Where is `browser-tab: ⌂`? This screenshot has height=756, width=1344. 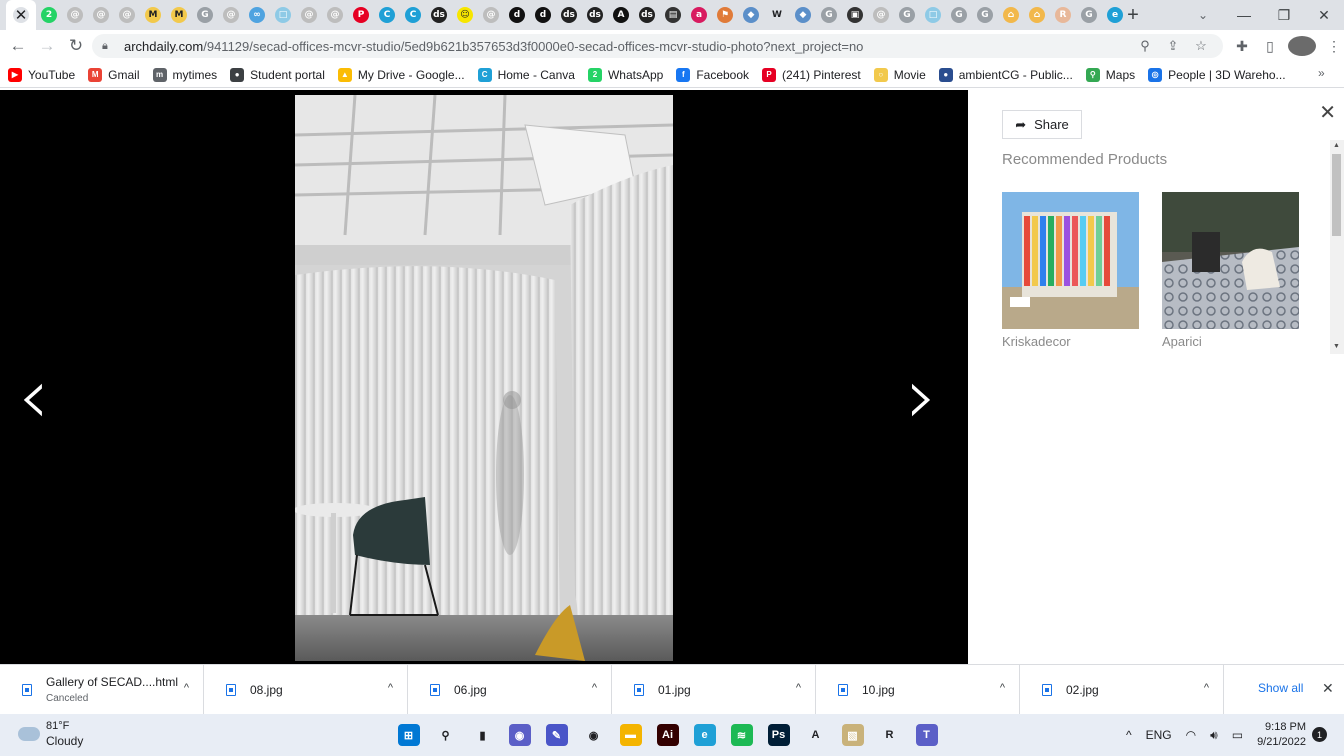 browser-tab: ⌂ is located at coordinates (1011, 15).